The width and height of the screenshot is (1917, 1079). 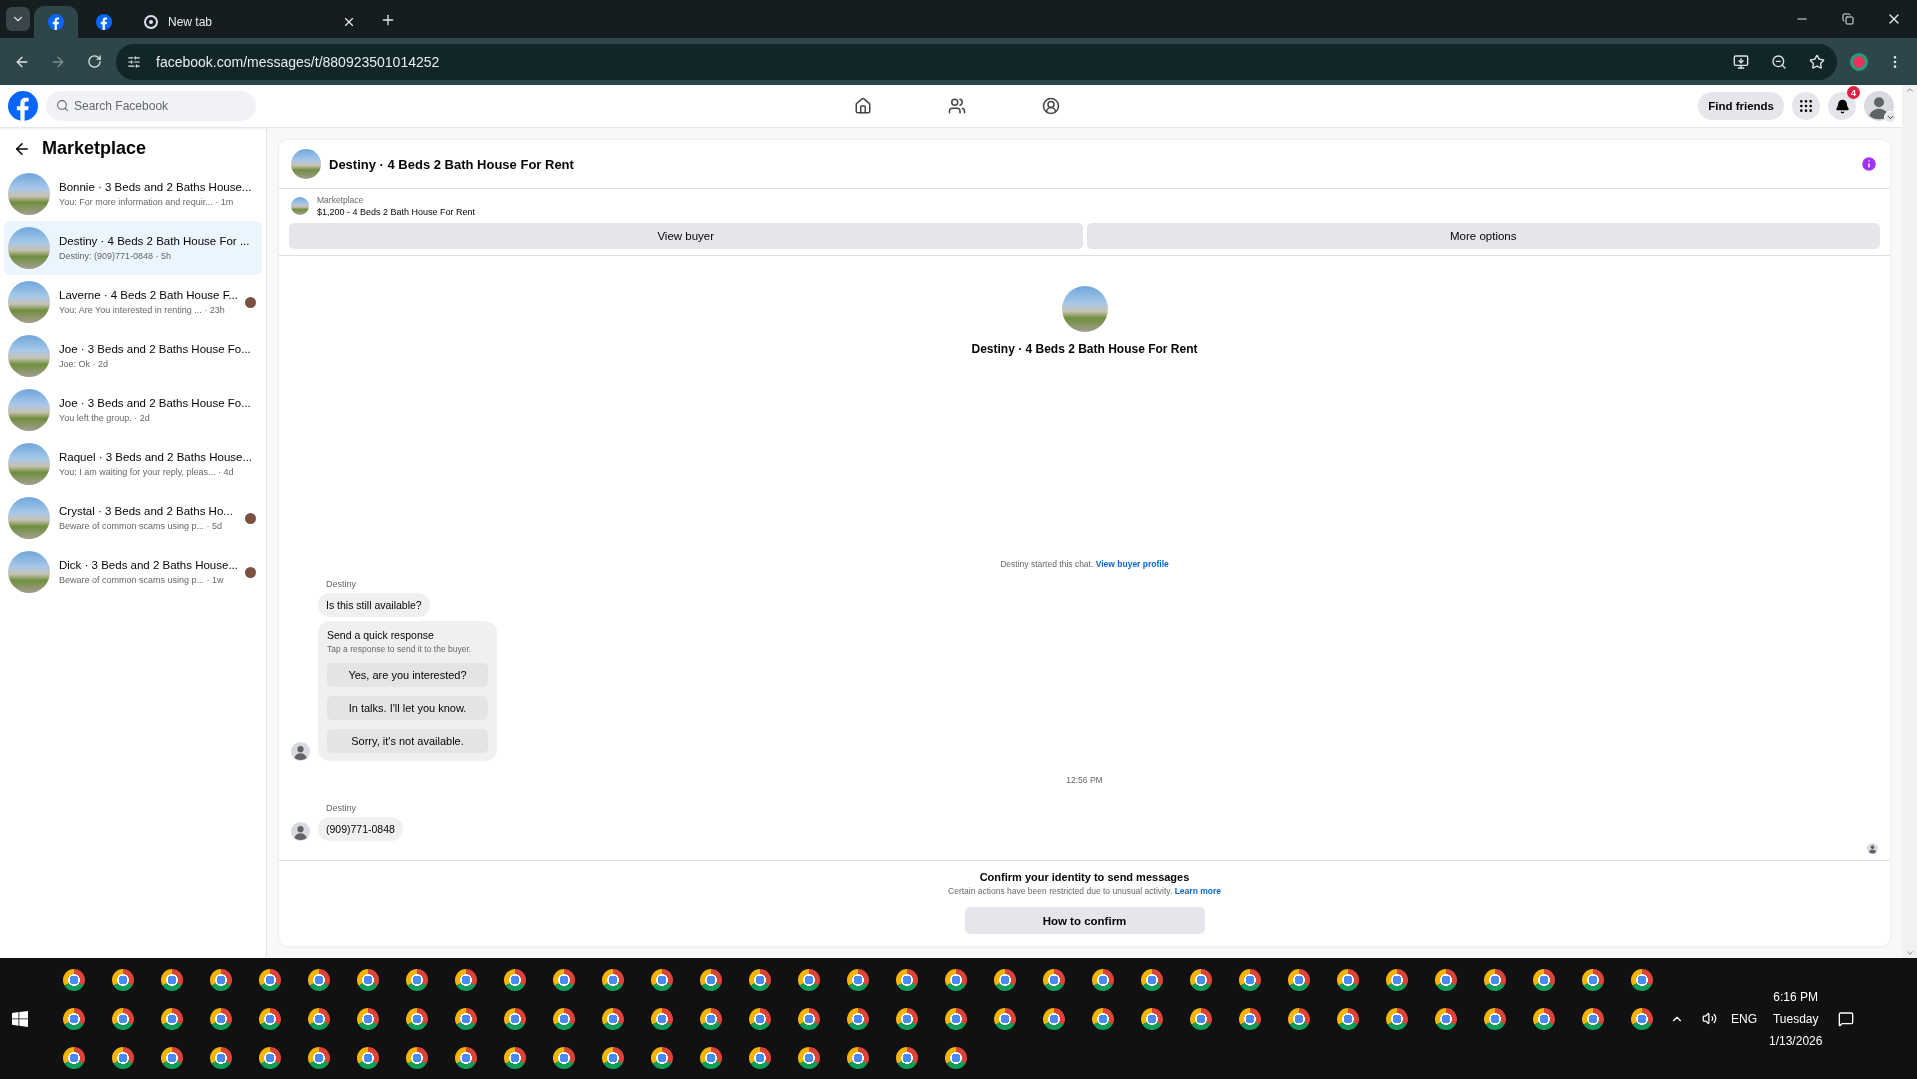 What do you see at coordinates (1848, 19) in the screenshot?
I see `restore-icon` at bounding box center [1848, 19].